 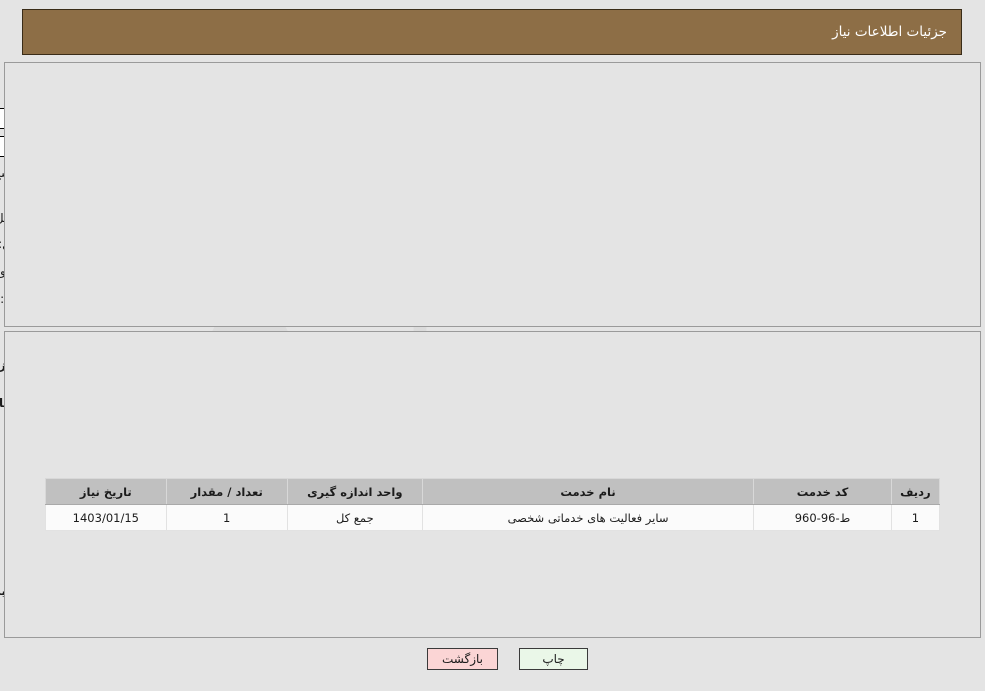 I want to click on cell-row-no: 1, so click(x=915, y=517).